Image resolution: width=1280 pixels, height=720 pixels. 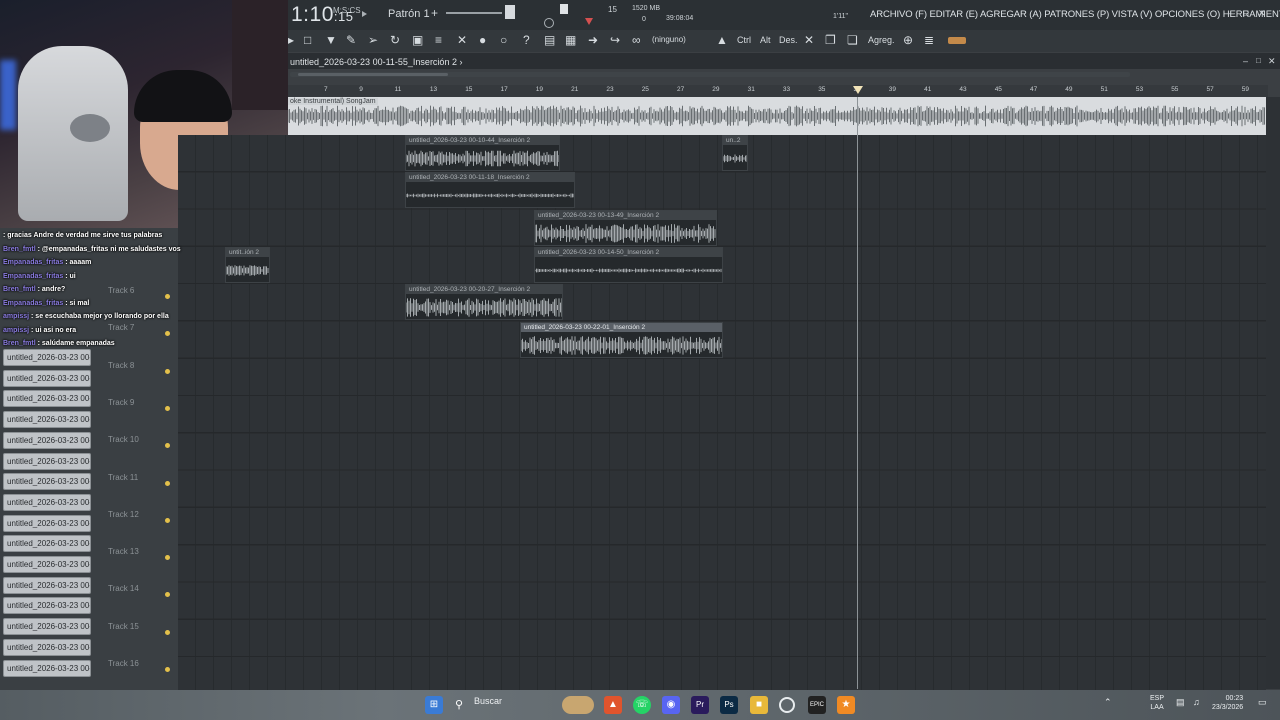 I want to click on master-pitch-slider, so click(x=474, y=13).